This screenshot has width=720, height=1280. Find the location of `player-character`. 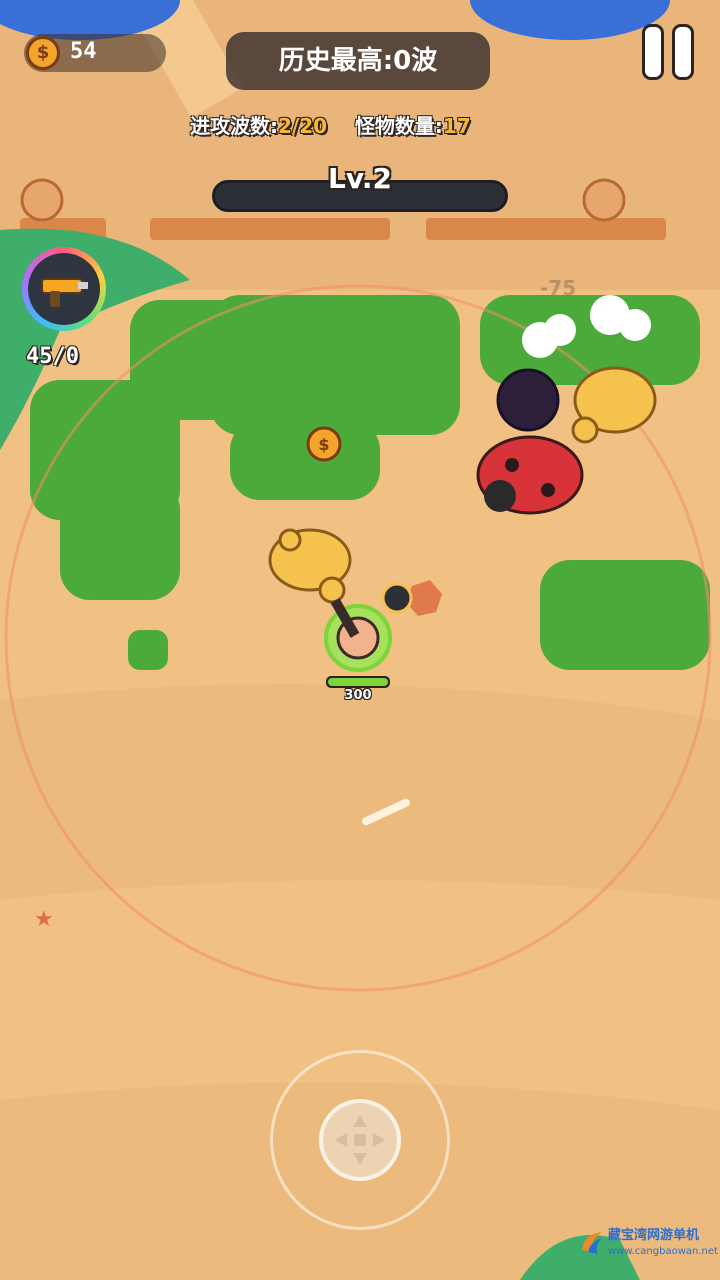

player-character is located at coordinates (358, 635).